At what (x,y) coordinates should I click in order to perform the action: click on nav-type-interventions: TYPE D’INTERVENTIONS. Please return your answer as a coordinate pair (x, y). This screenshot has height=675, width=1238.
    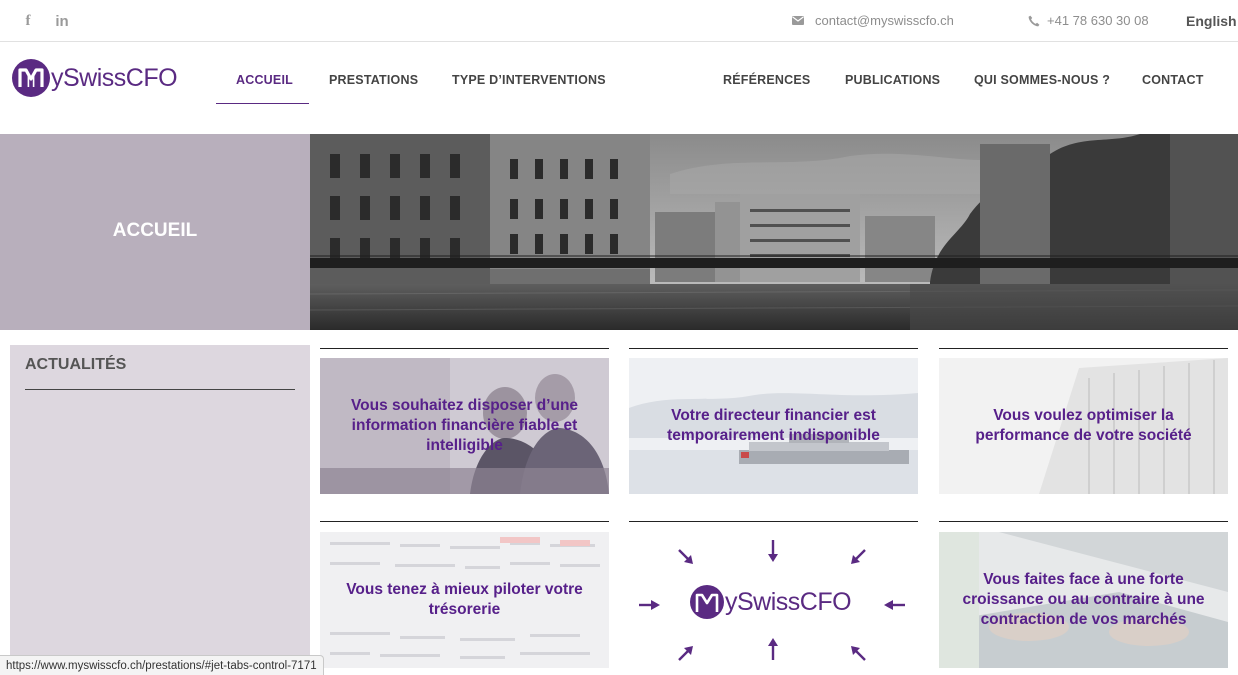
    Looking at the image, I should click on (529, 80).